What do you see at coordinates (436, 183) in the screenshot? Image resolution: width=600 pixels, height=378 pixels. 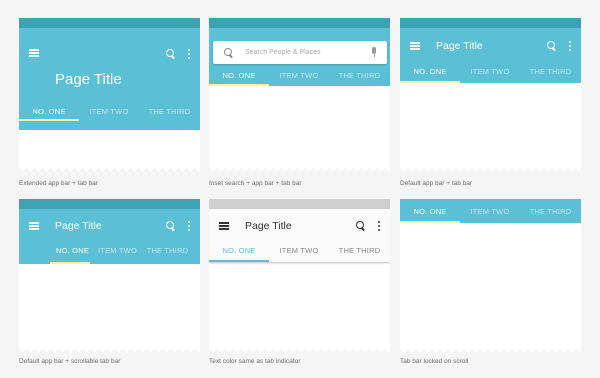 I see `caption: Default app bar + tab bar` at bounding box center [436, 183].